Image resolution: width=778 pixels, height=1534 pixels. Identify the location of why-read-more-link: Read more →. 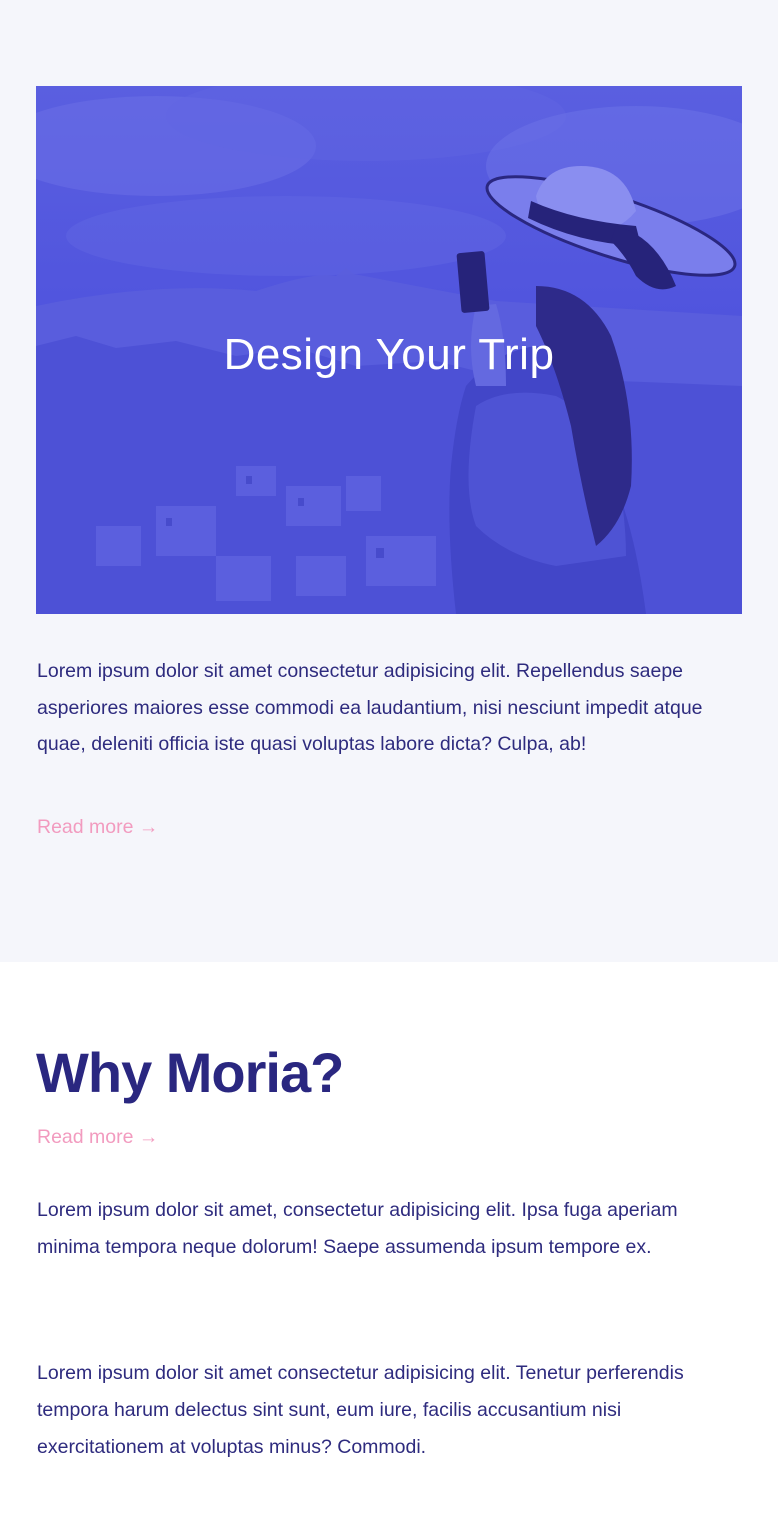
(97, 1137).